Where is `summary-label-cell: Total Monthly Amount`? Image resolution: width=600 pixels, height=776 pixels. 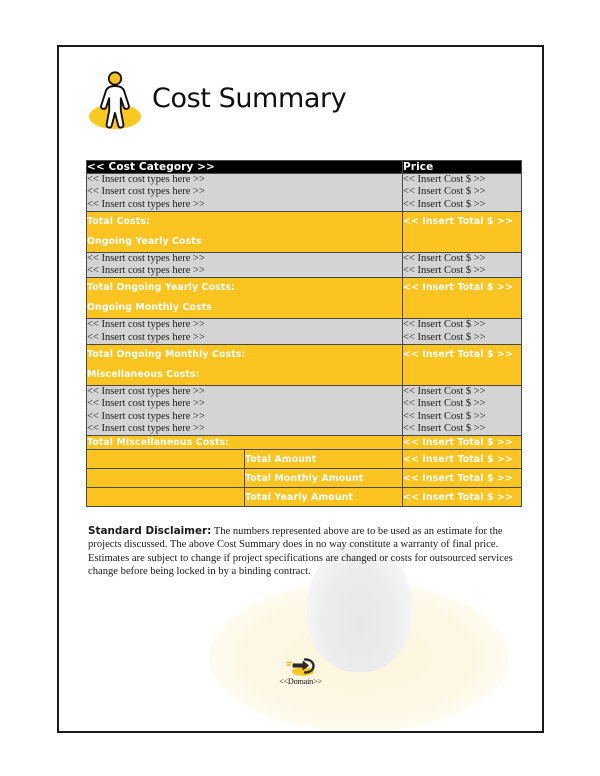 summary-label-cell: Total Monthly Amount is located at coordinates (323, 478).